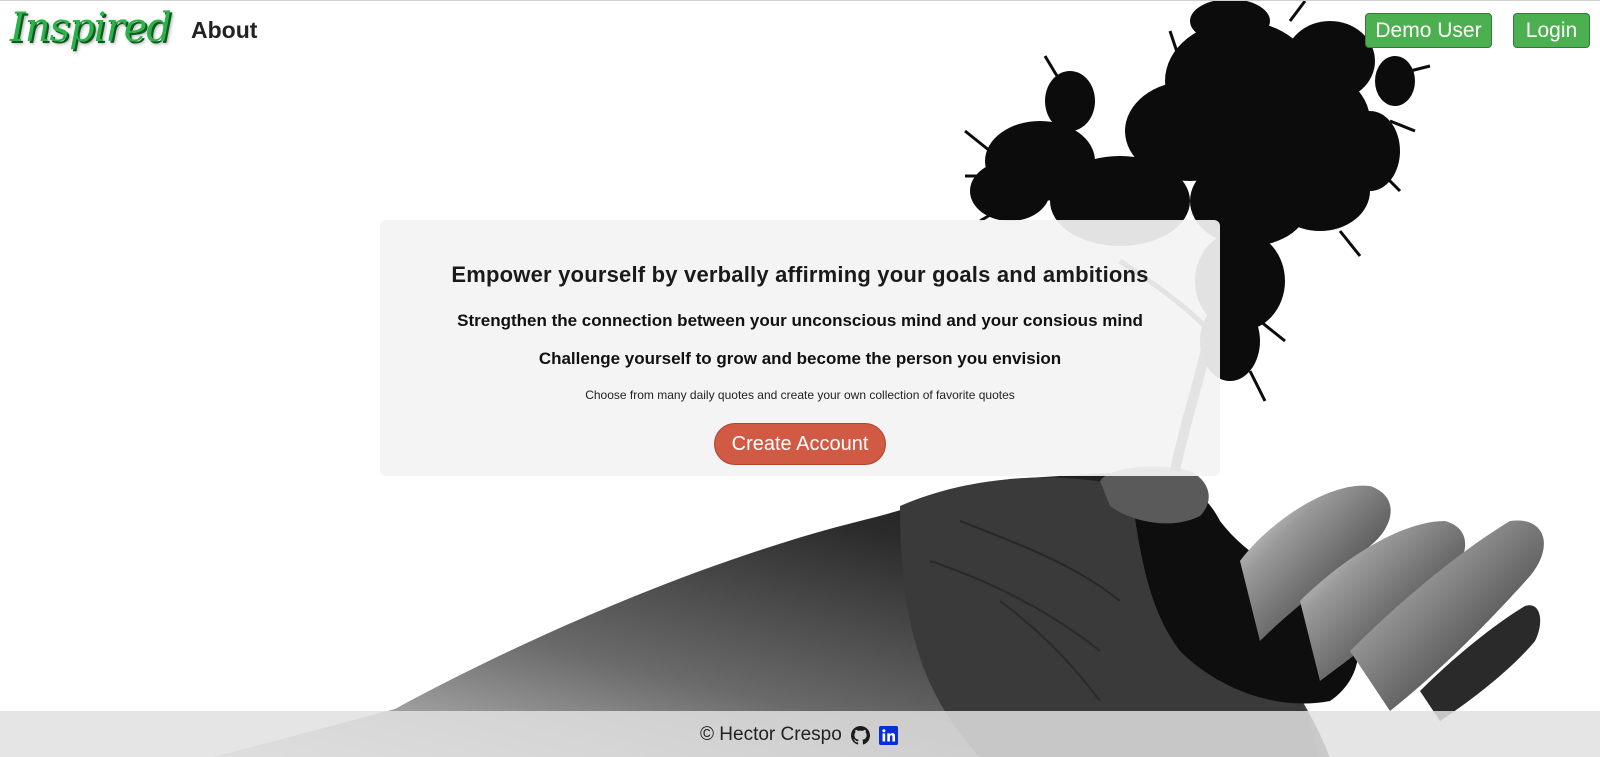 The width and height of the screenshot is (1600, 757). Describe the element at coordinates (1428, 30) in the screenshot. I see `demo-user-button: Demo User` at that location.